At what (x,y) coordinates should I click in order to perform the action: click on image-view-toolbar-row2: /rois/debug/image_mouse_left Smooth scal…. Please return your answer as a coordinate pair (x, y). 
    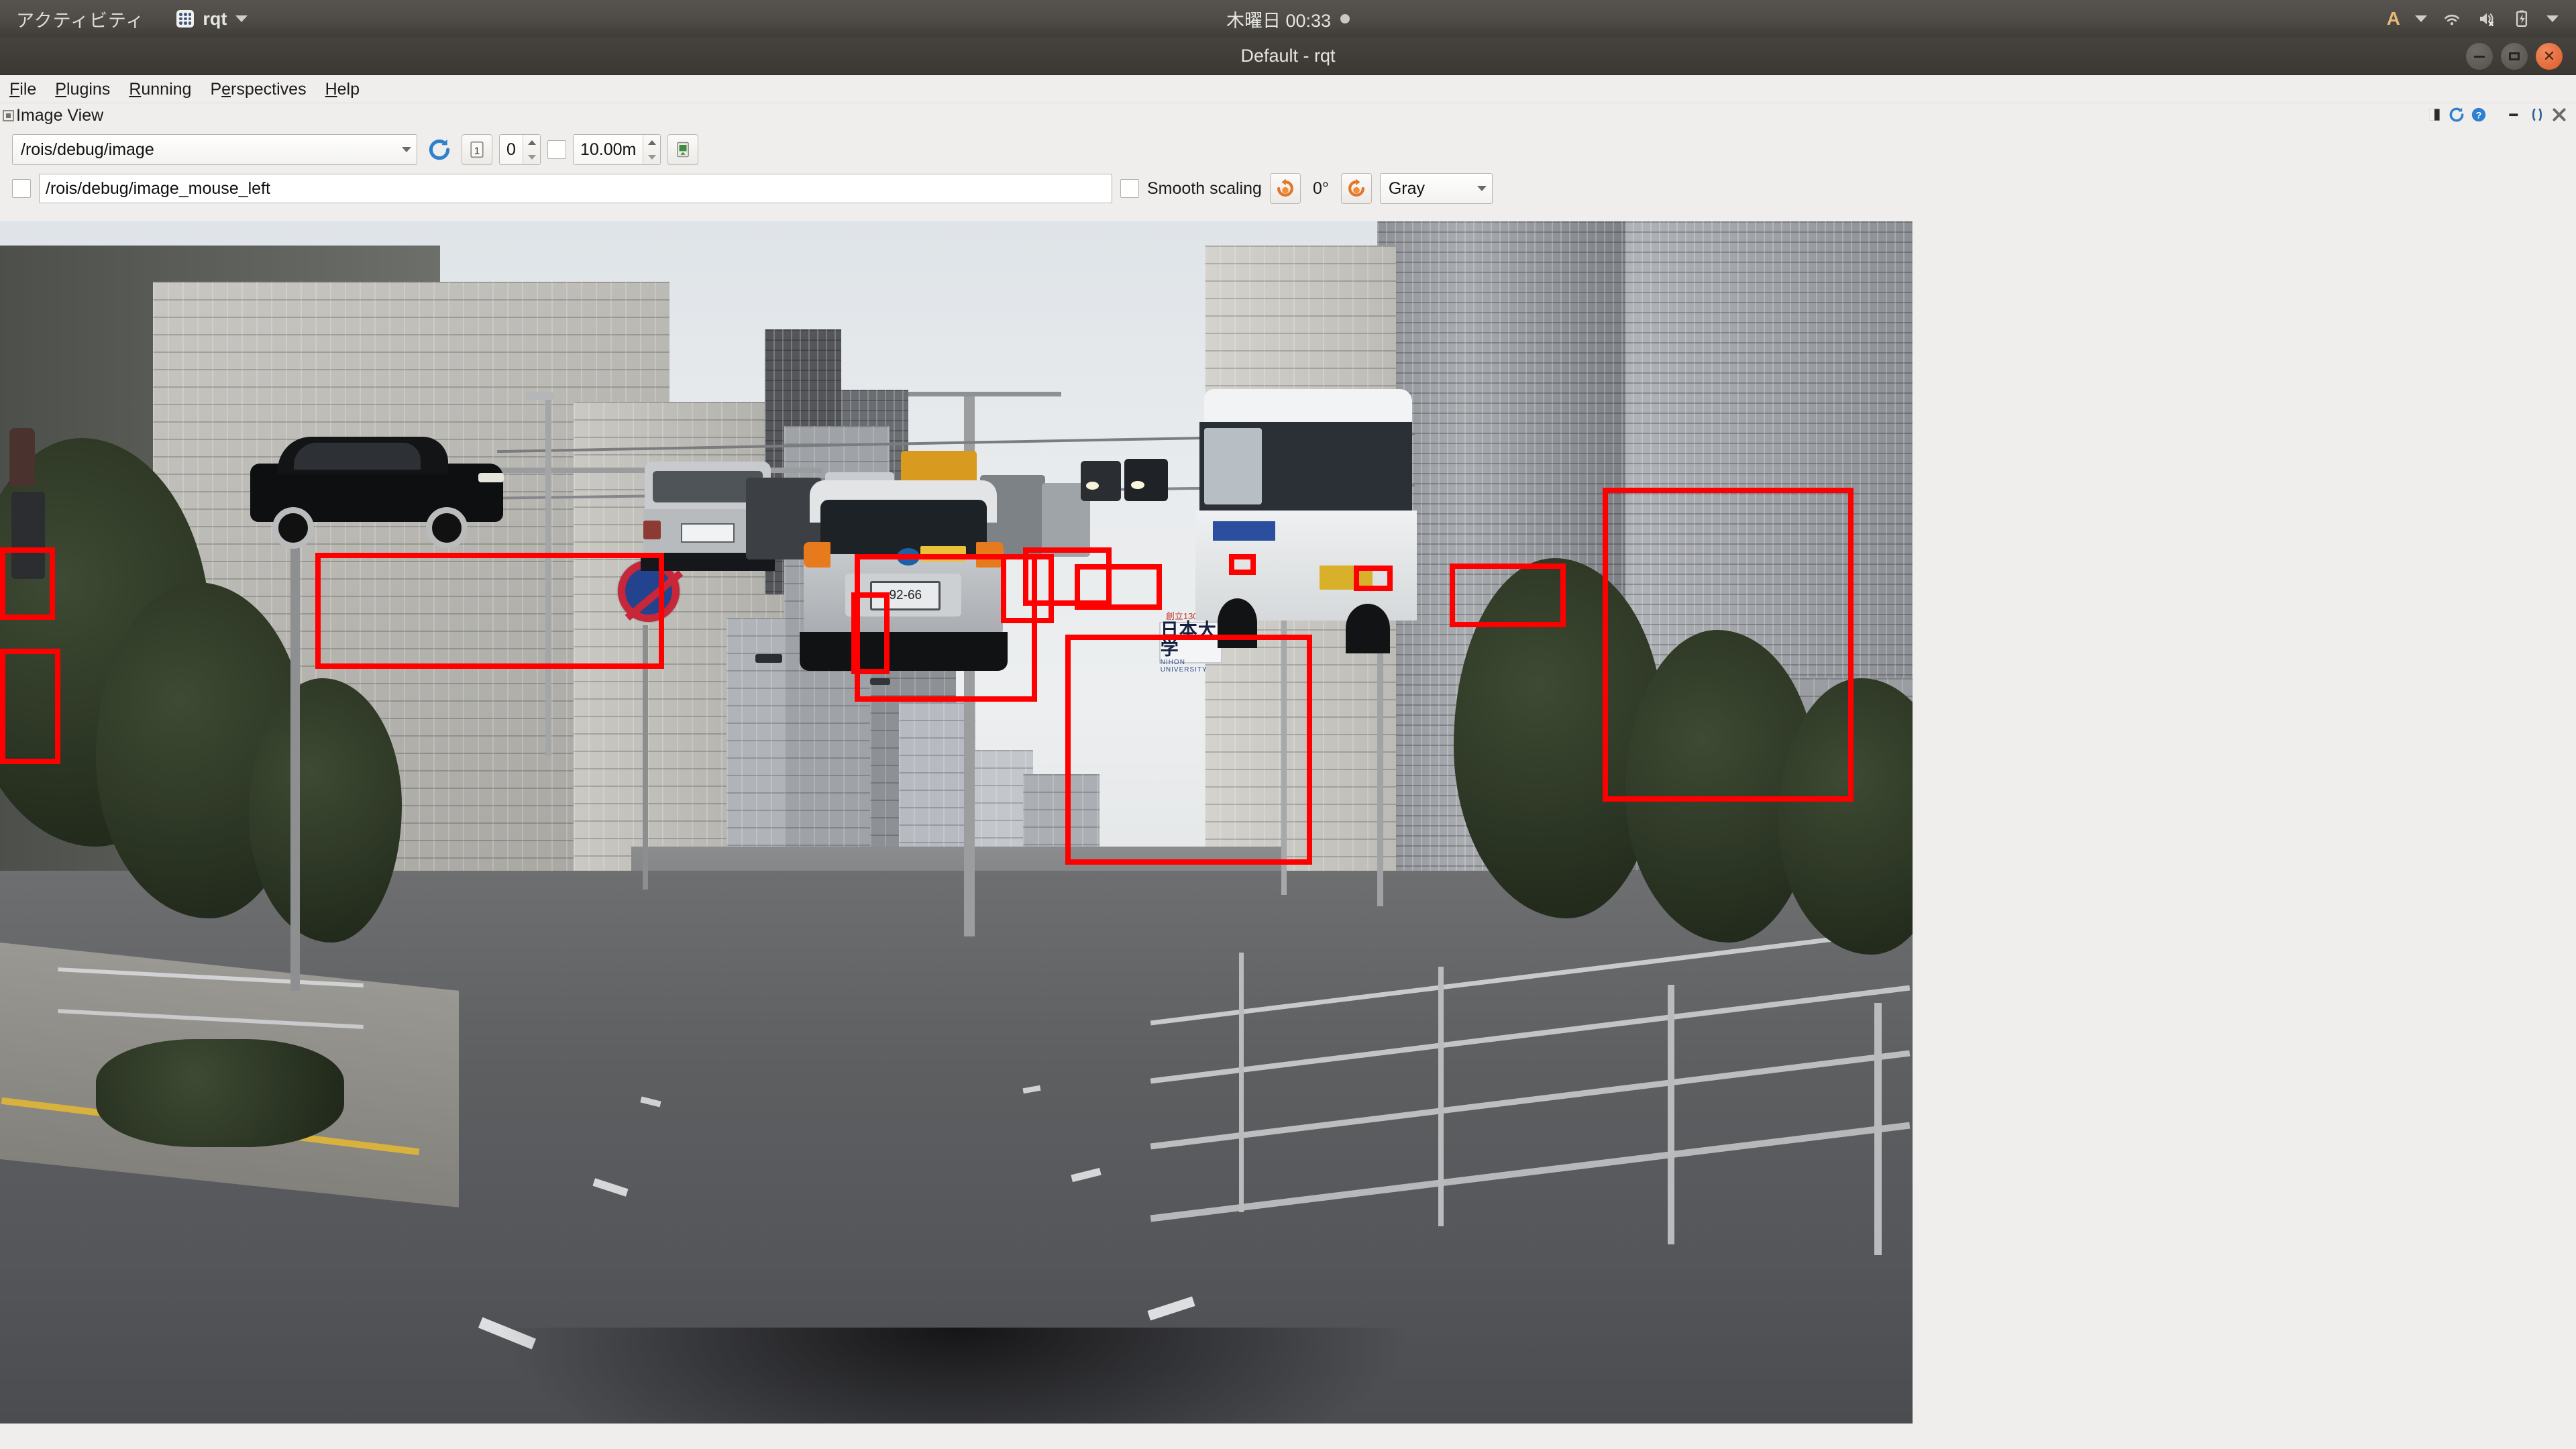
    Looking at the image, I should click on (1288, 188).